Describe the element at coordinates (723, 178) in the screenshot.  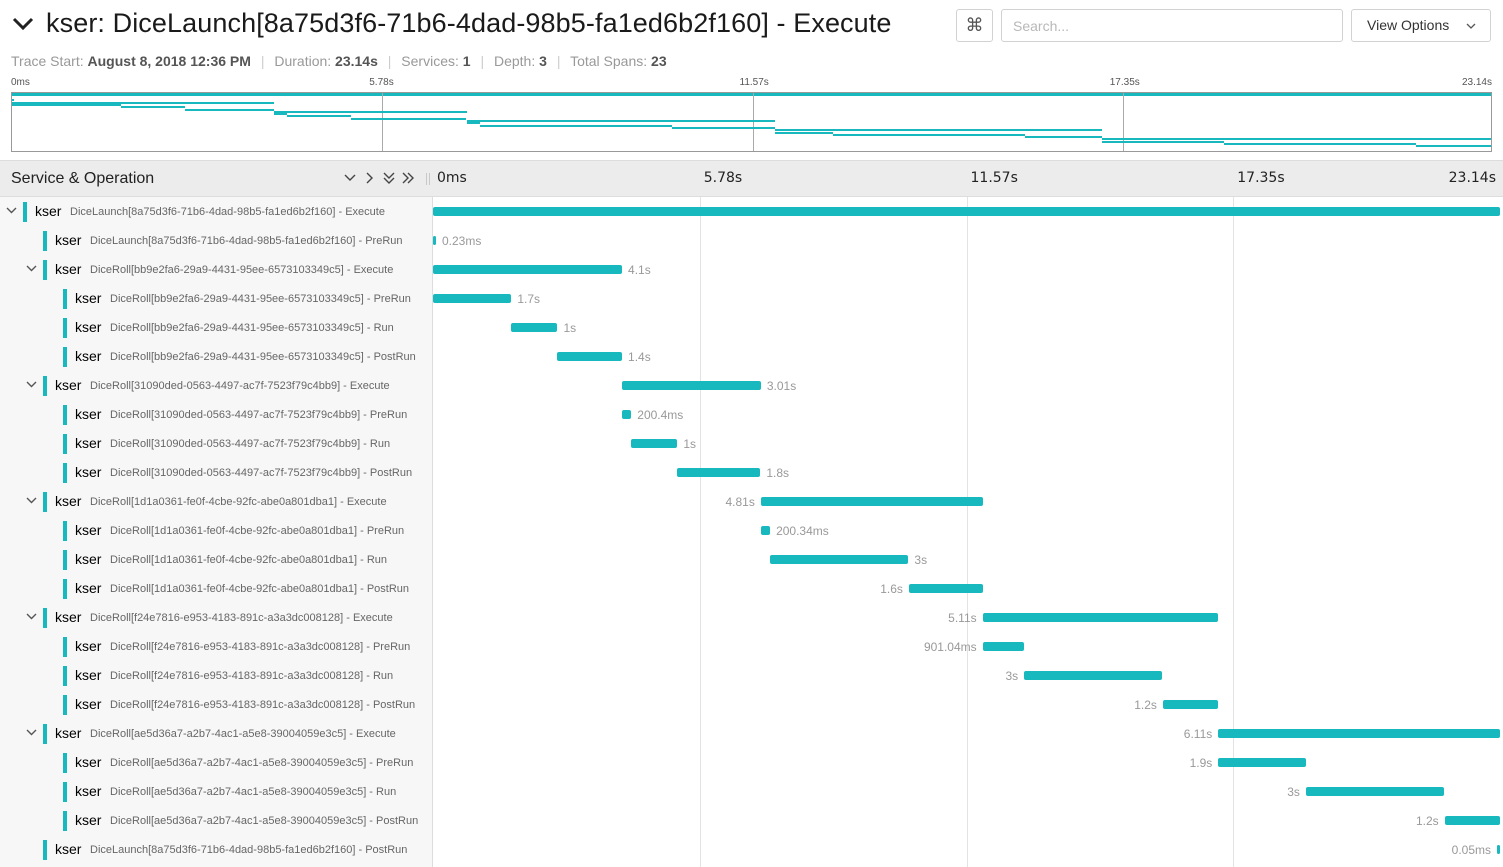
I see `timeline-tick-label: 5.78s` at that location.